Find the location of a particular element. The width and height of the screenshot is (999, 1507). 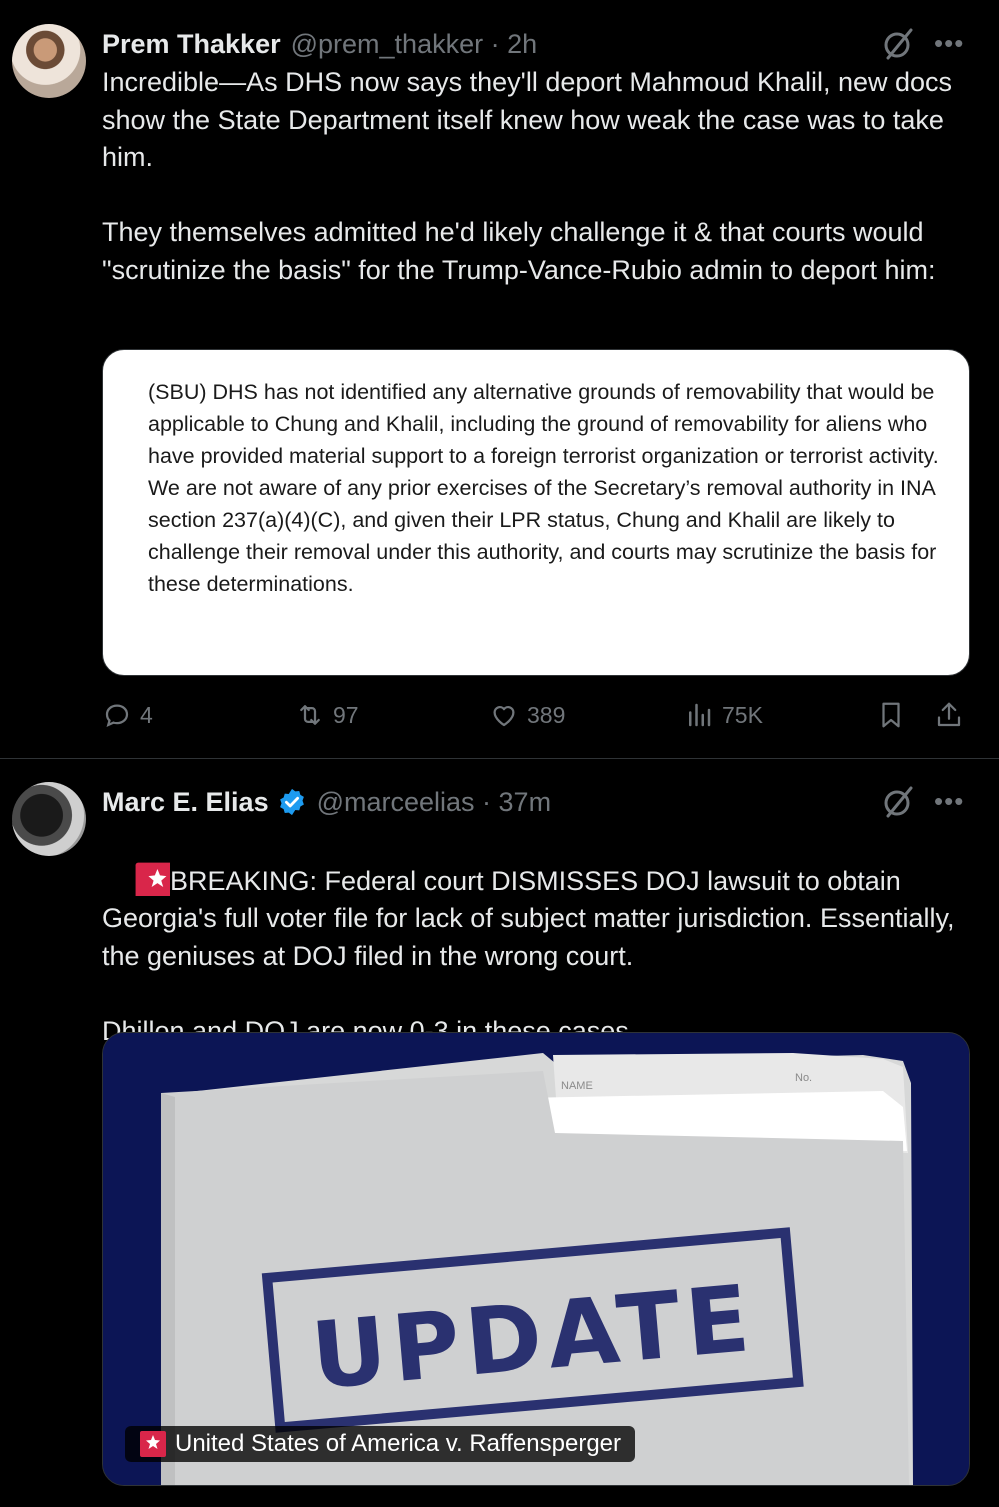

views-chart-icon is located at coordinates (700, 715).